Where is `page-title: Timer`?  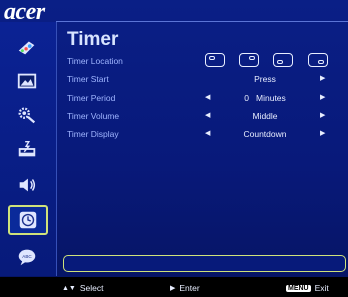 page-title: Timer is located at coordinates (93, 39).